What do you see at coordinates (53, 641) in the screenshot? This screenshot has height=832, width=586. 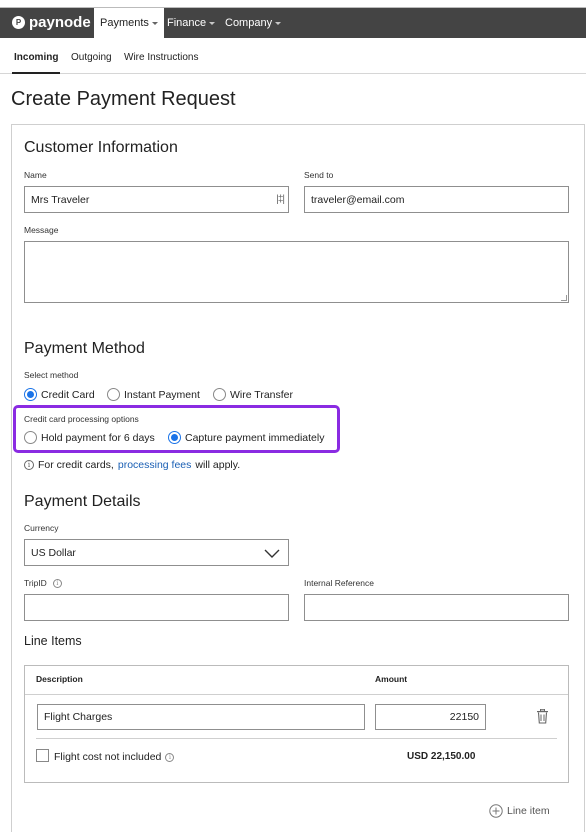 I see `line-items-heading: Line Items` at bounding box center [53, 641].